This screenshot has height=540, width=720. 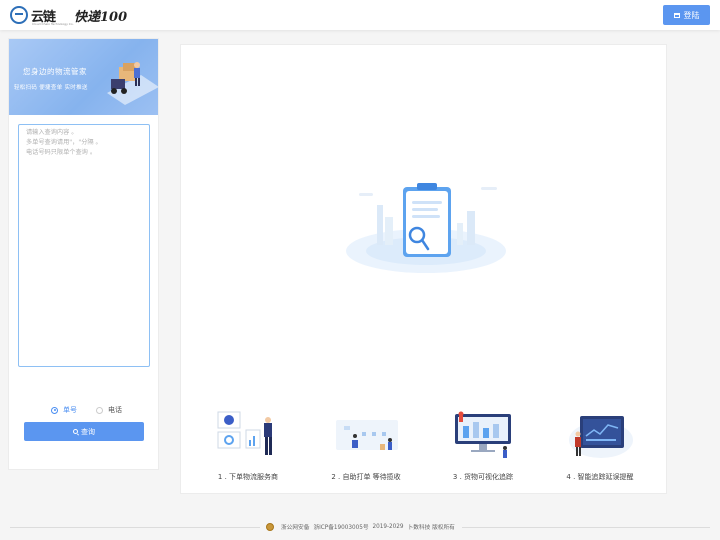 I want to click on step-print-label: 2 . 自助打单 等待揽收, so click(x=366, y=450).